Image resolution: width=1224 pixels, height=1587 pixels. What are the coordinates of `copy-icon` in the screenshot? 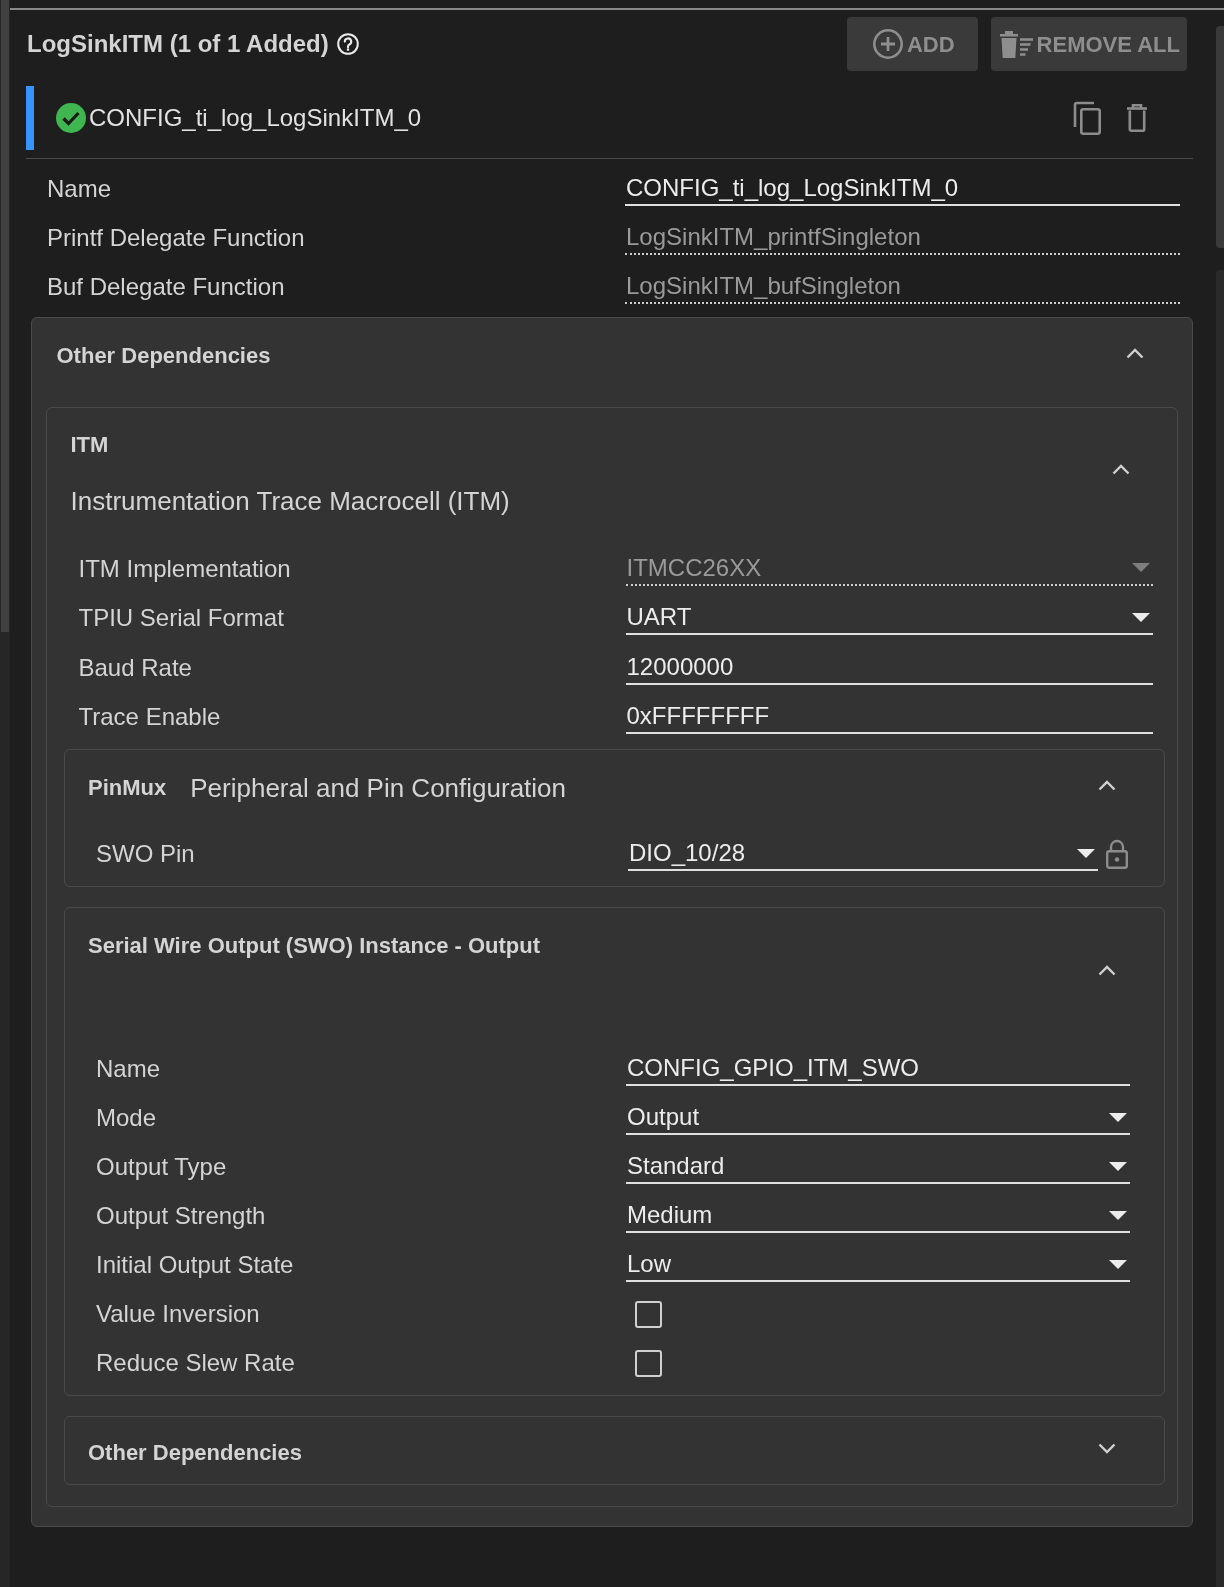 It's located at (1087, 118).